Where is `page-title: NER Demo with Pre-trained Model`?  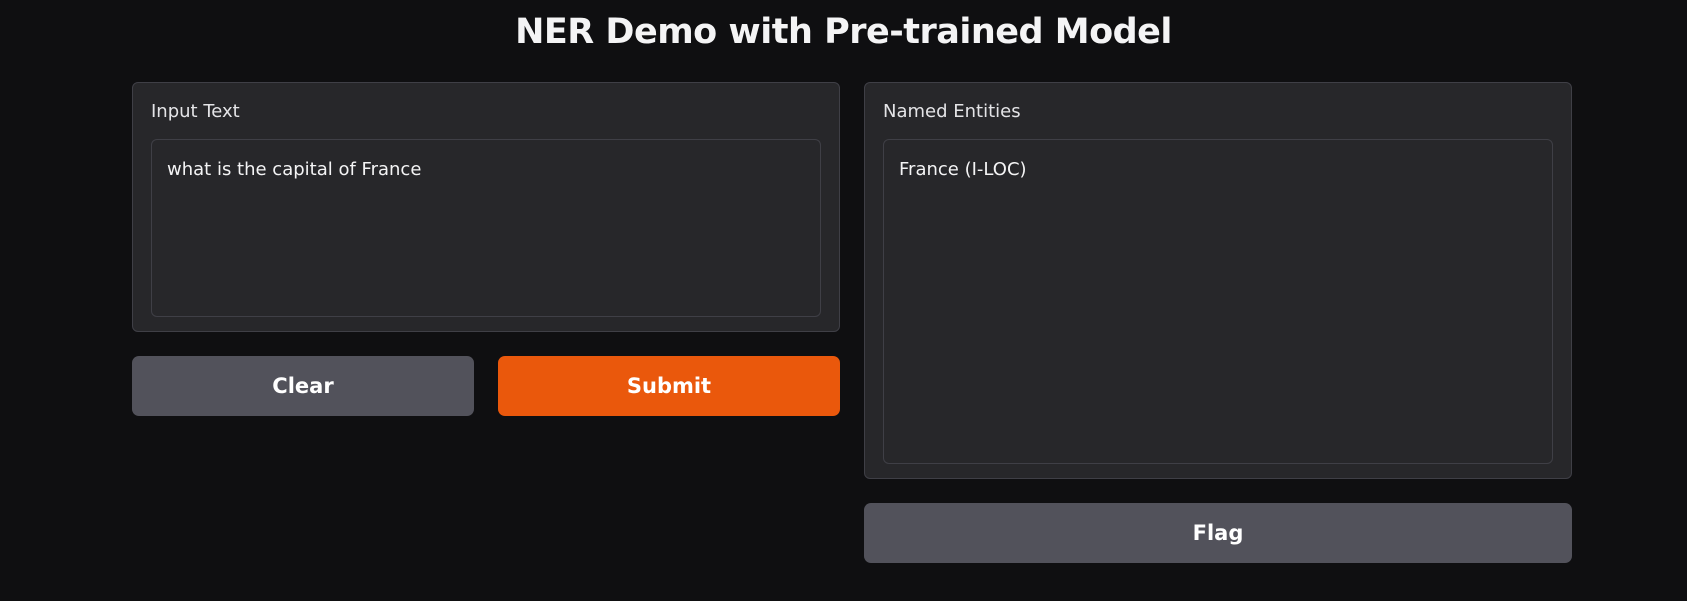
page-title: NER Demo with Pre-trained Model is located at coordinates (843, 32).